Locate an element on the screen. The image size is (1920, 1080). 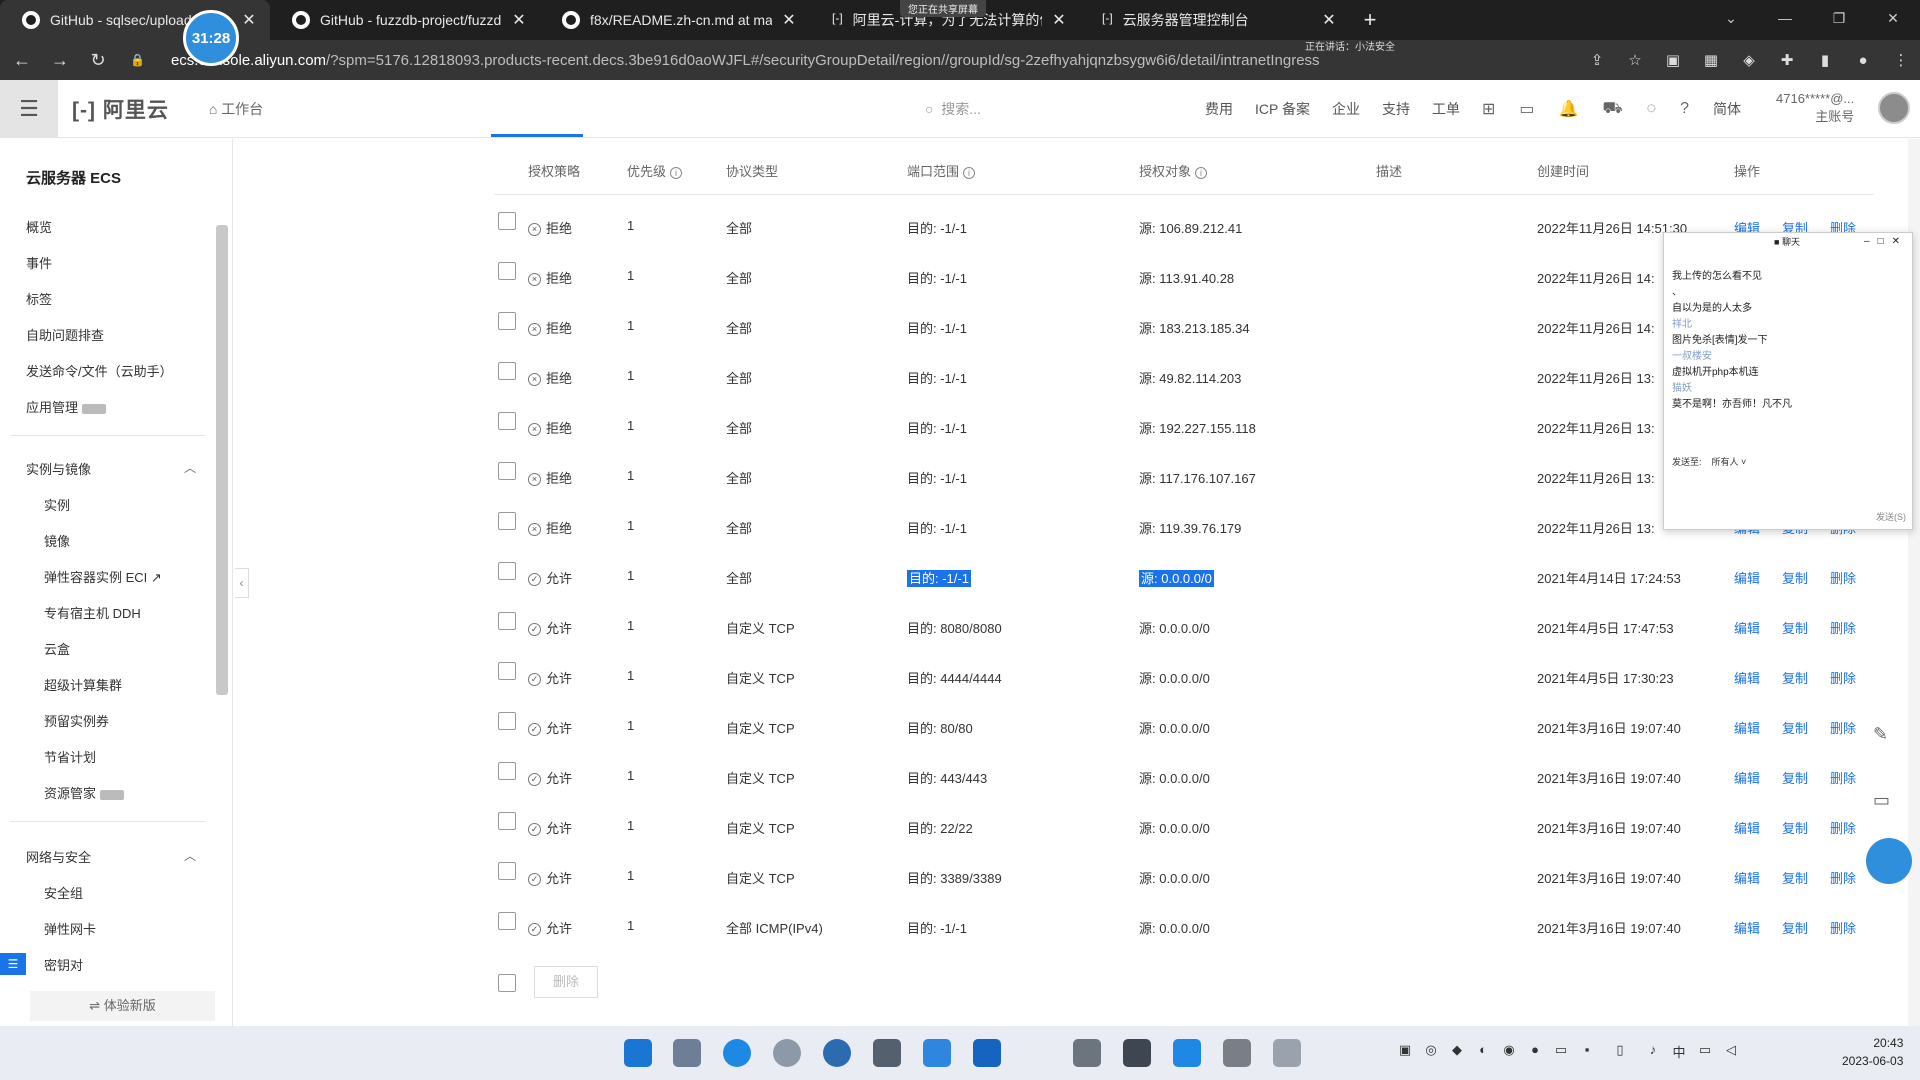
sidebar-item-events: 事件 is located at coordinates (39, 262).